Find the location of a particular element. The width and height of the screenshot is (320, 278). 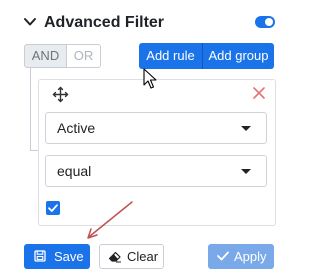

logic-or-button: OR is located at coordinates (83, 56).